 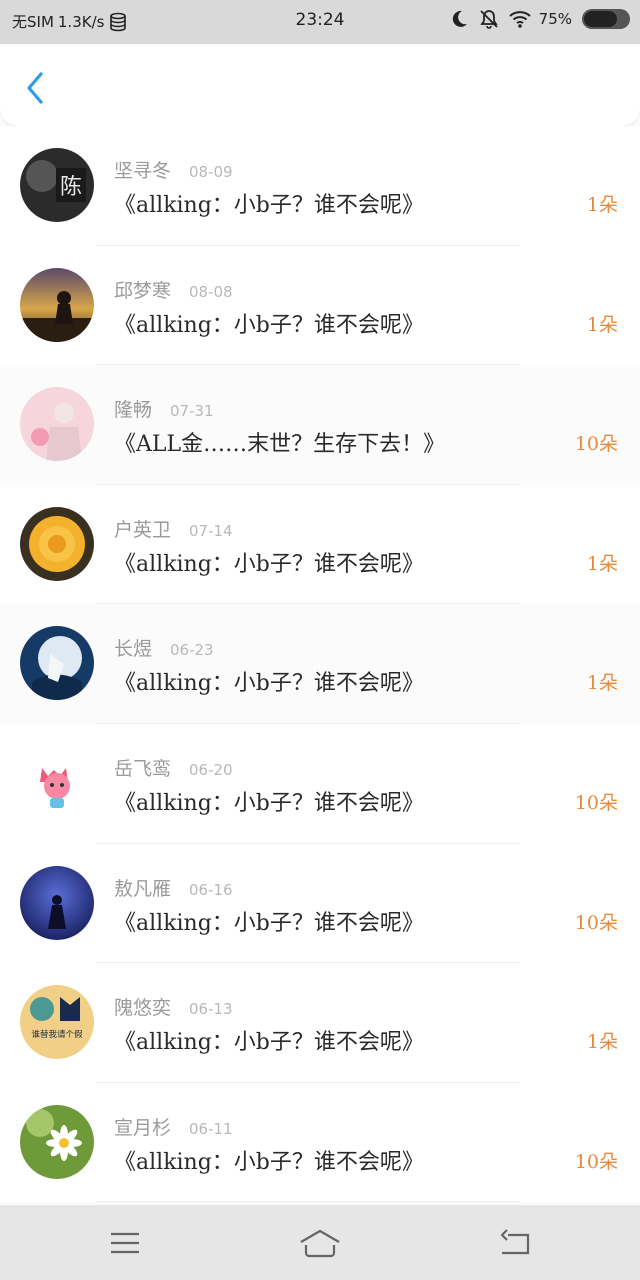 I want to click on status-right: 75%, so click(x=539, y=19).